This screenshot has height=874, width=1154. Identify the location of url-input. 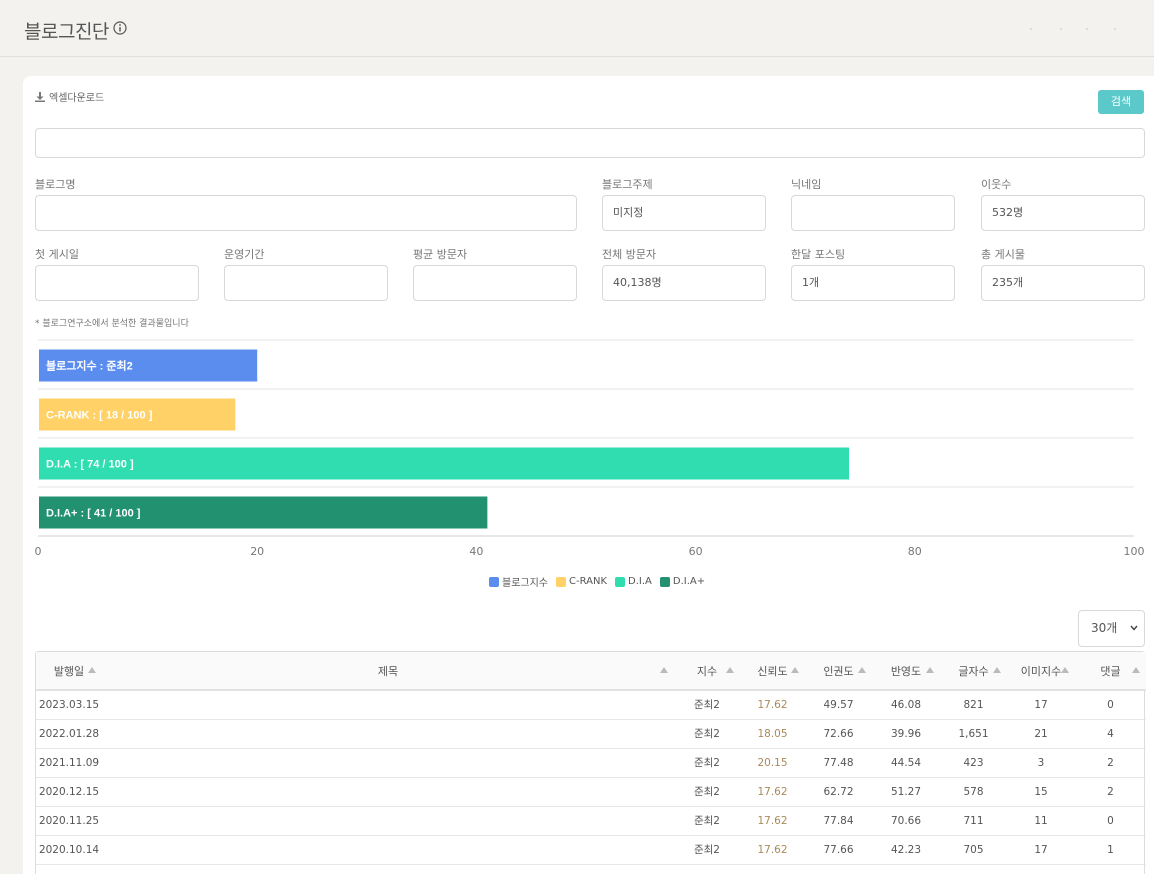
(590, 143).